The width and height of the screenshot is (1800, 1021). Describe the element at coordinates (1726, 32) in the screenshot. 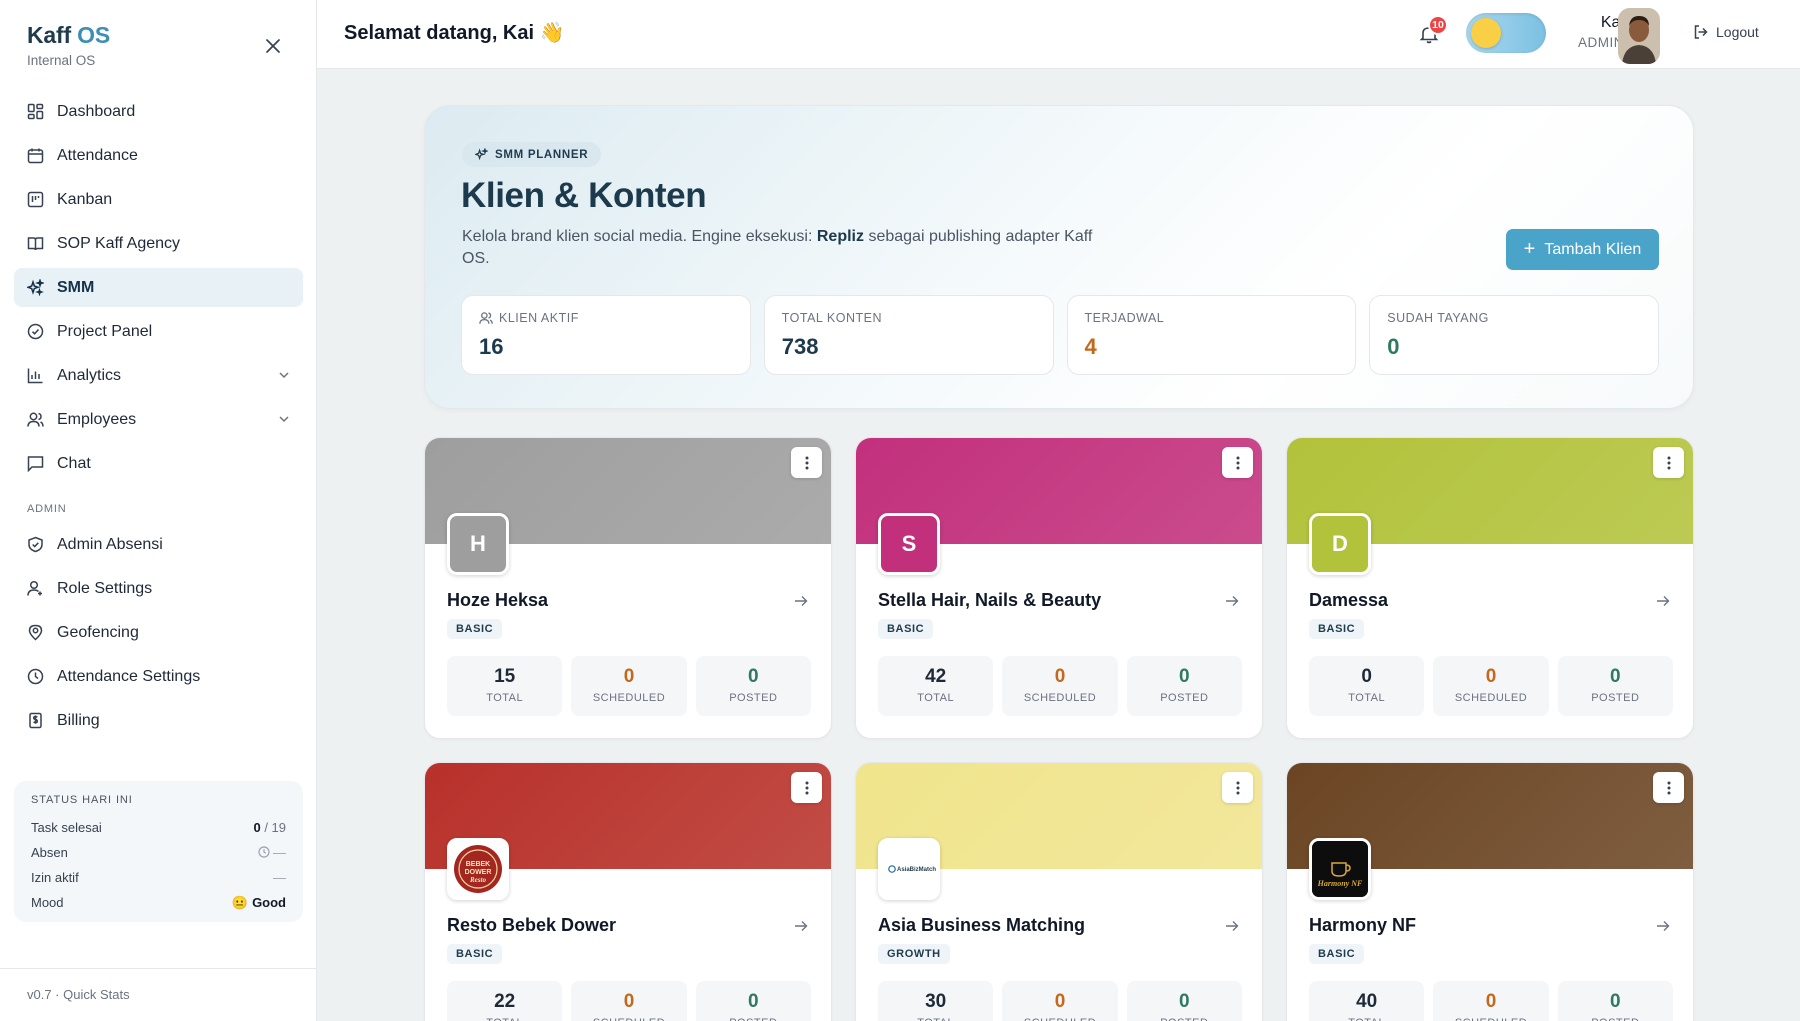

I see `logout-button: Logout` at that location.